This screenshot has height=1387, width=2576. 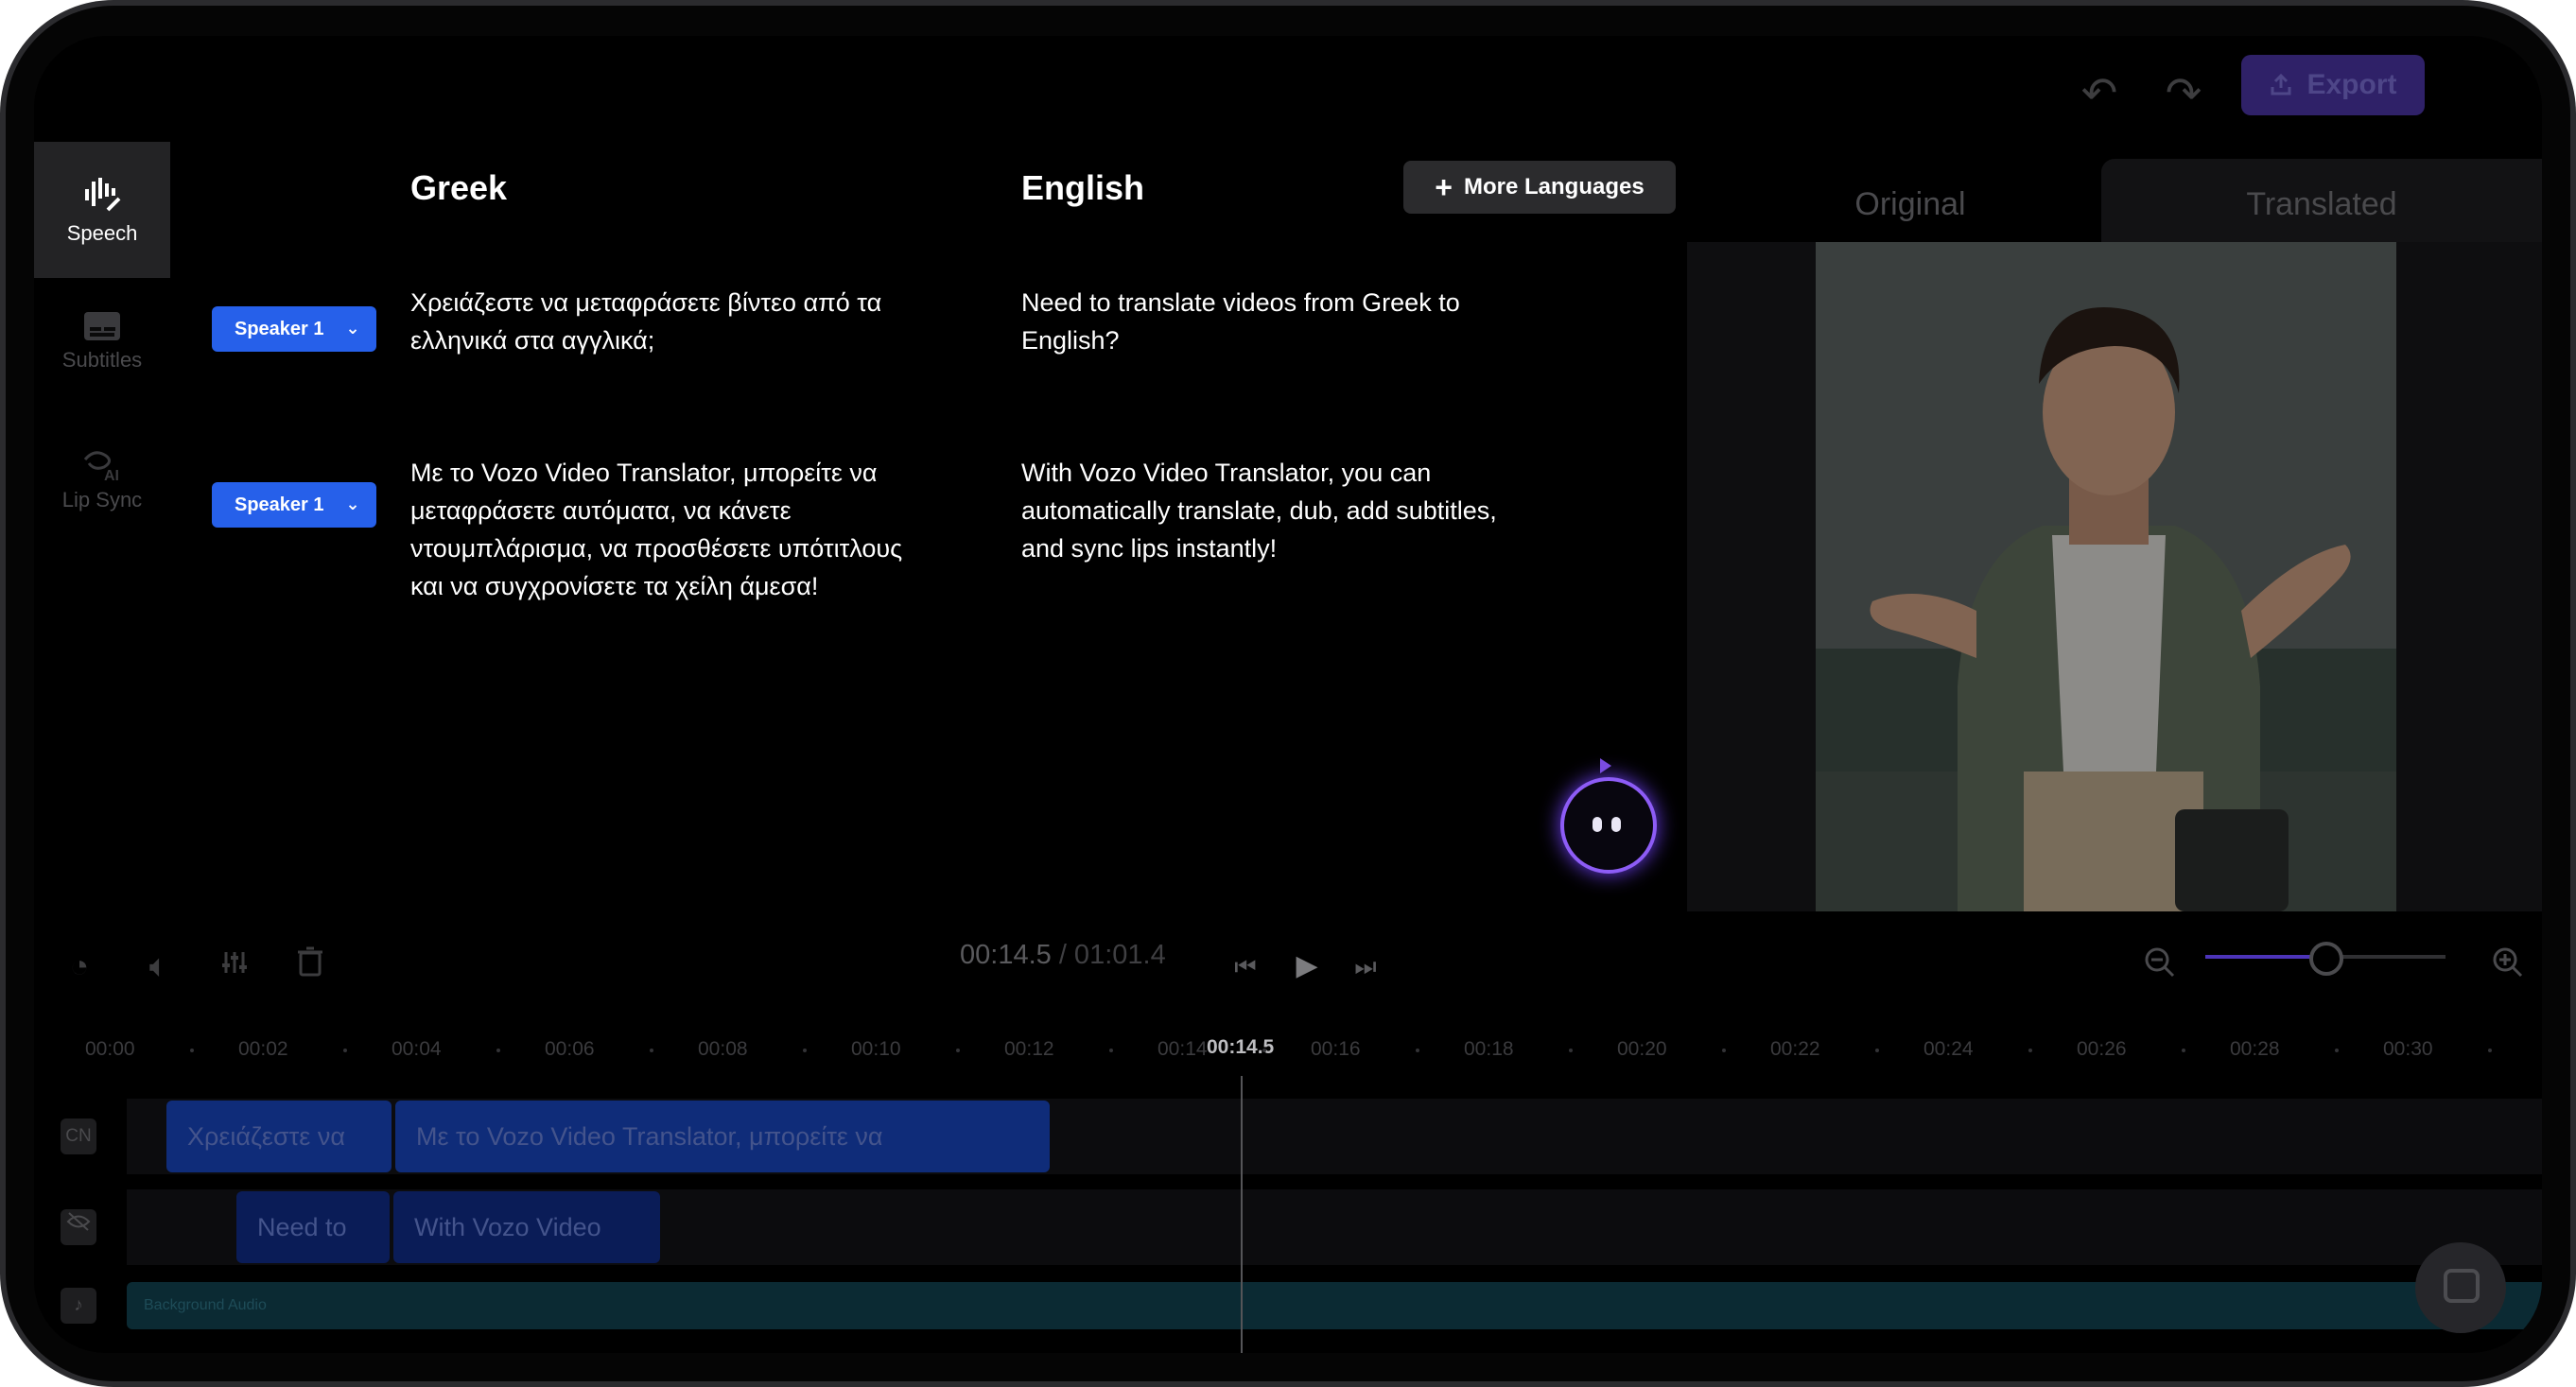 What do you see at coordinates (1489, 1049) in the screenshot?
I see `ruler-tick-label: 00:18` at bounding box center [1489, 1049].